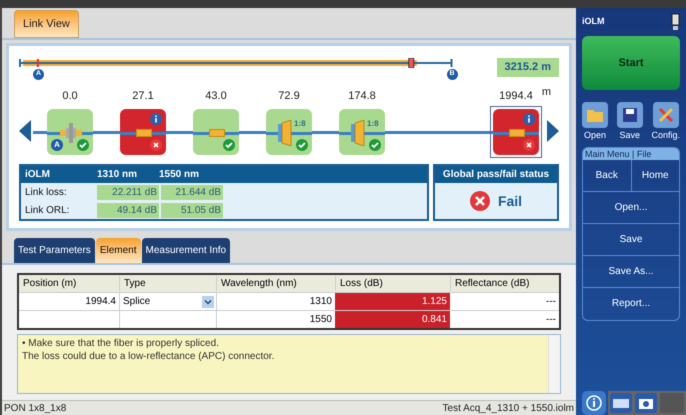  Describe the element at coordinates (71, 133) in the screenshot. I see `connector-icon` at that location.